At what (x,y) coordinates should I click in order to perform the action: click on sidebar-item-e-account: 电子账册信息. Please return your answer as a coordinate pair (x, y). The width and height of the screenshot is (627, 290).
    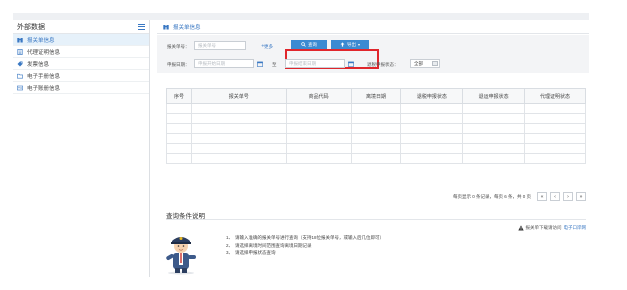
    Looking at the image, I should click on (81, 88).